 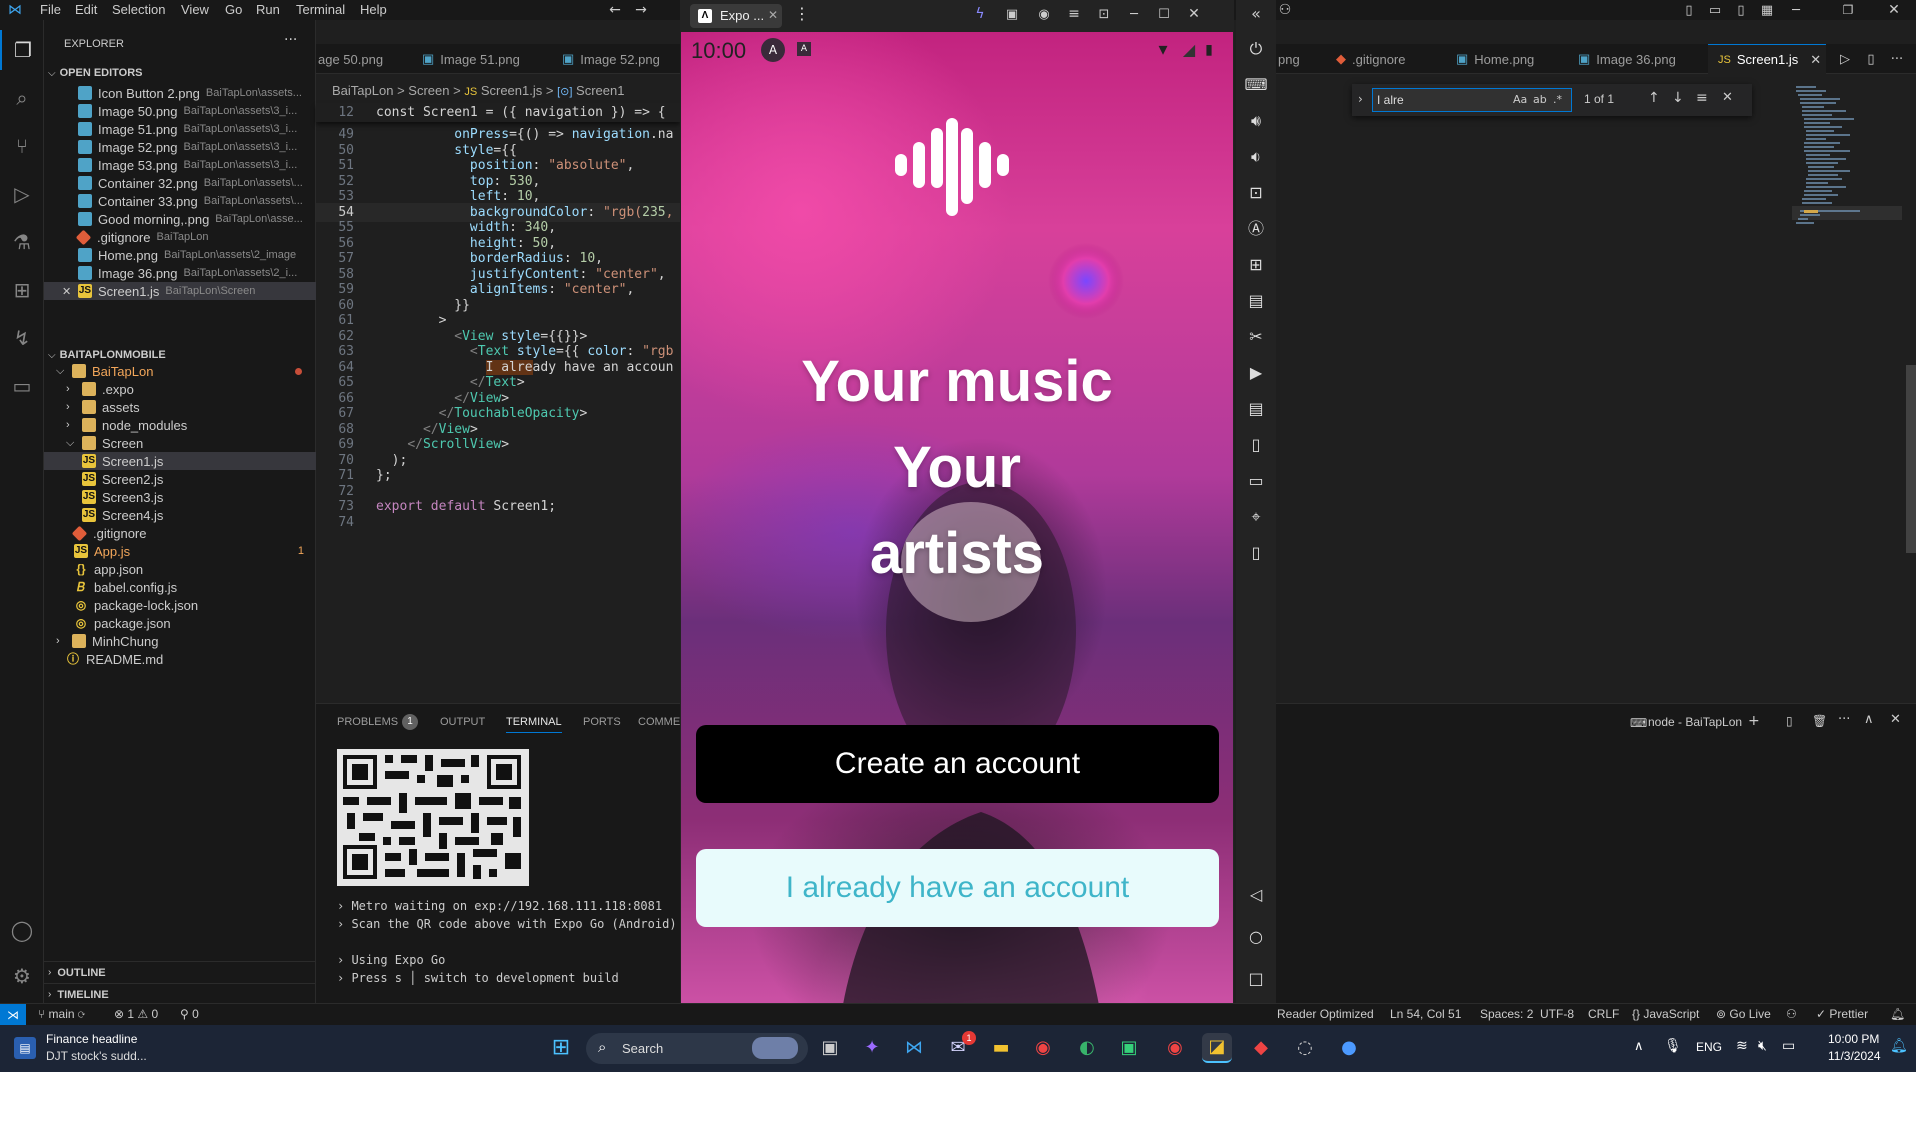 What do you see at coordinates (1391, 59) in the screenshot?
I see `tab-gitignore: ◆ .gitignore` at bounding box center [1391, 59].